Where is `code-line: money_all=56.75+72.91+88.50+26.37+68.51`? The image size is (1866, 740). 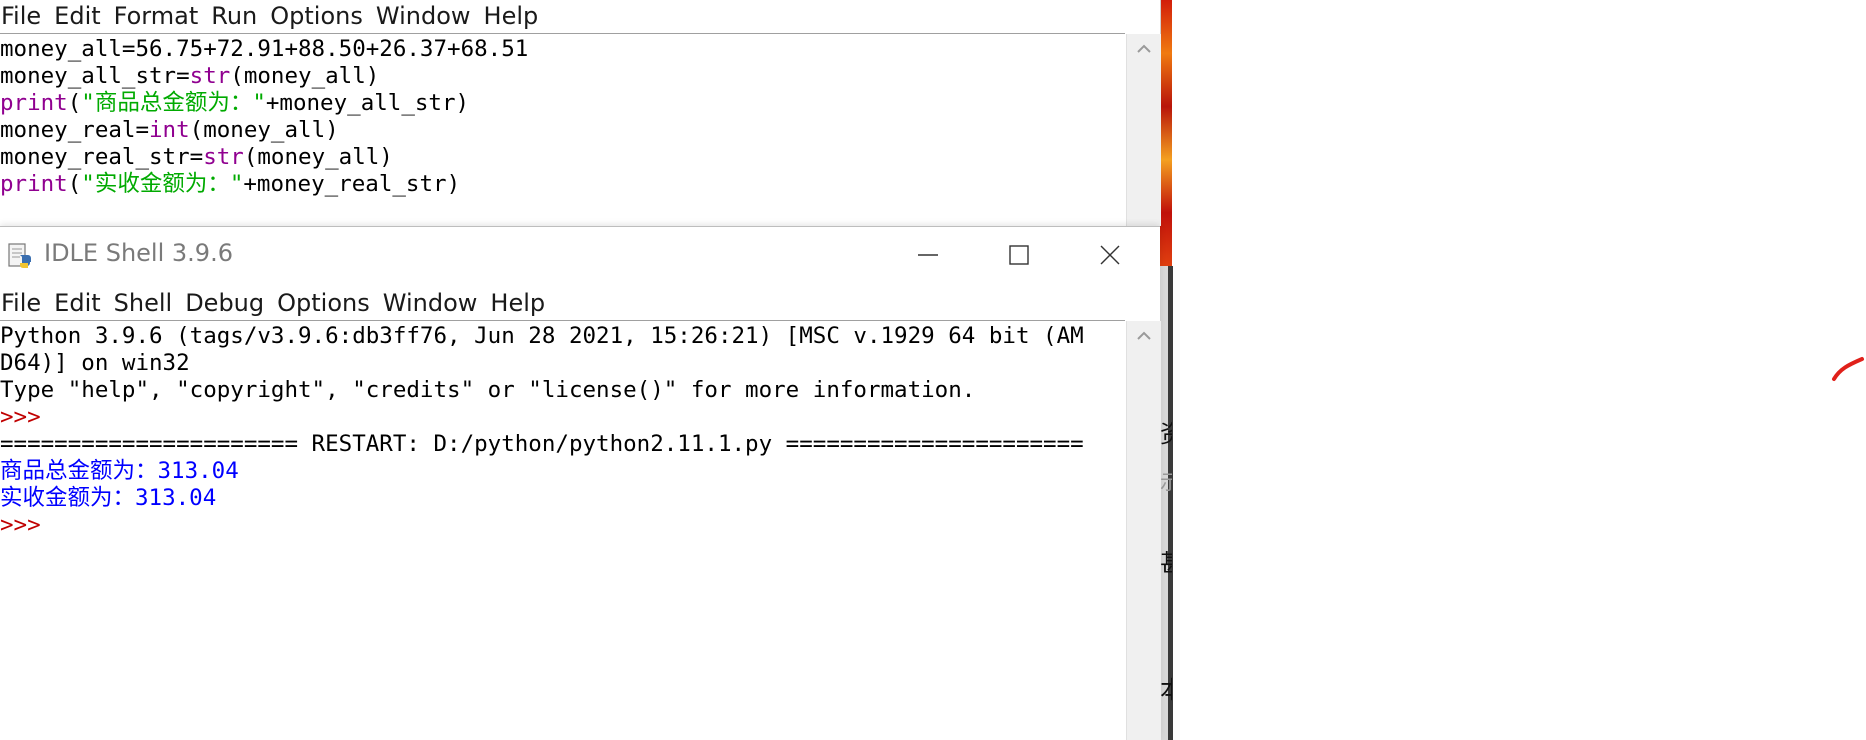 code-line: money_all=56.75+72.91+88.50+26.37+68.51 is located at coordinates (562, 49).